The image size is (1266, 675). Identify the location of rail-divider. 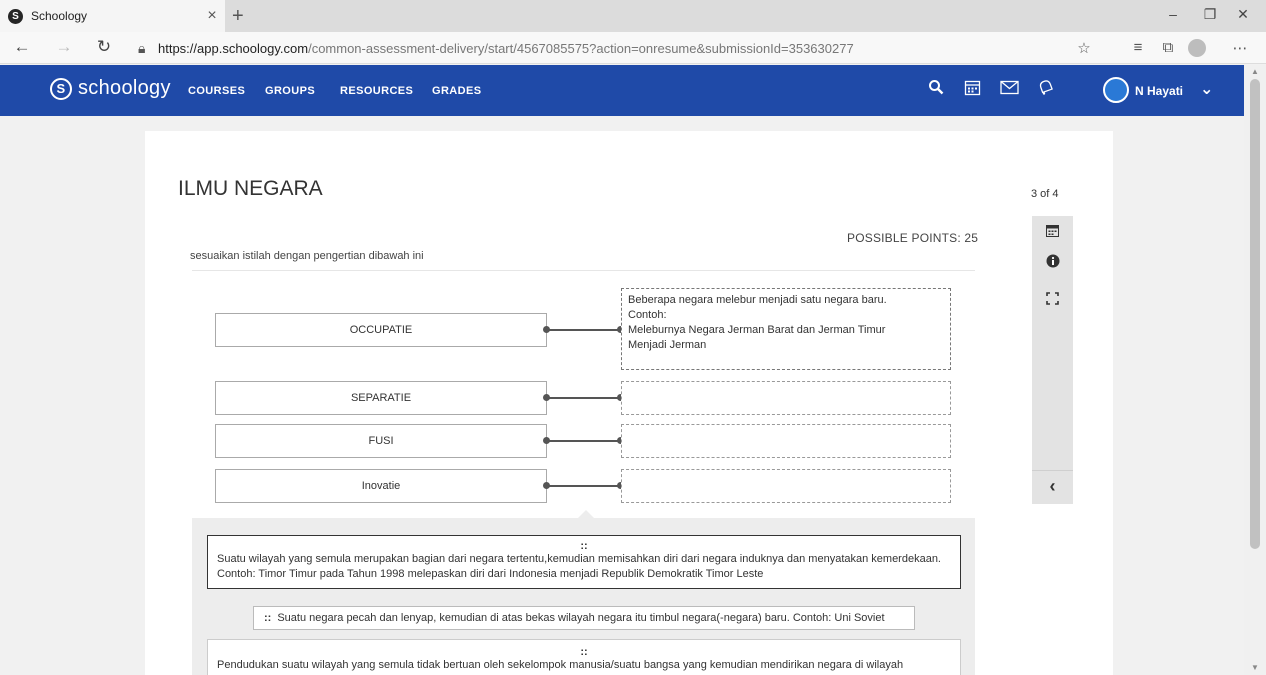
(1052, 470).